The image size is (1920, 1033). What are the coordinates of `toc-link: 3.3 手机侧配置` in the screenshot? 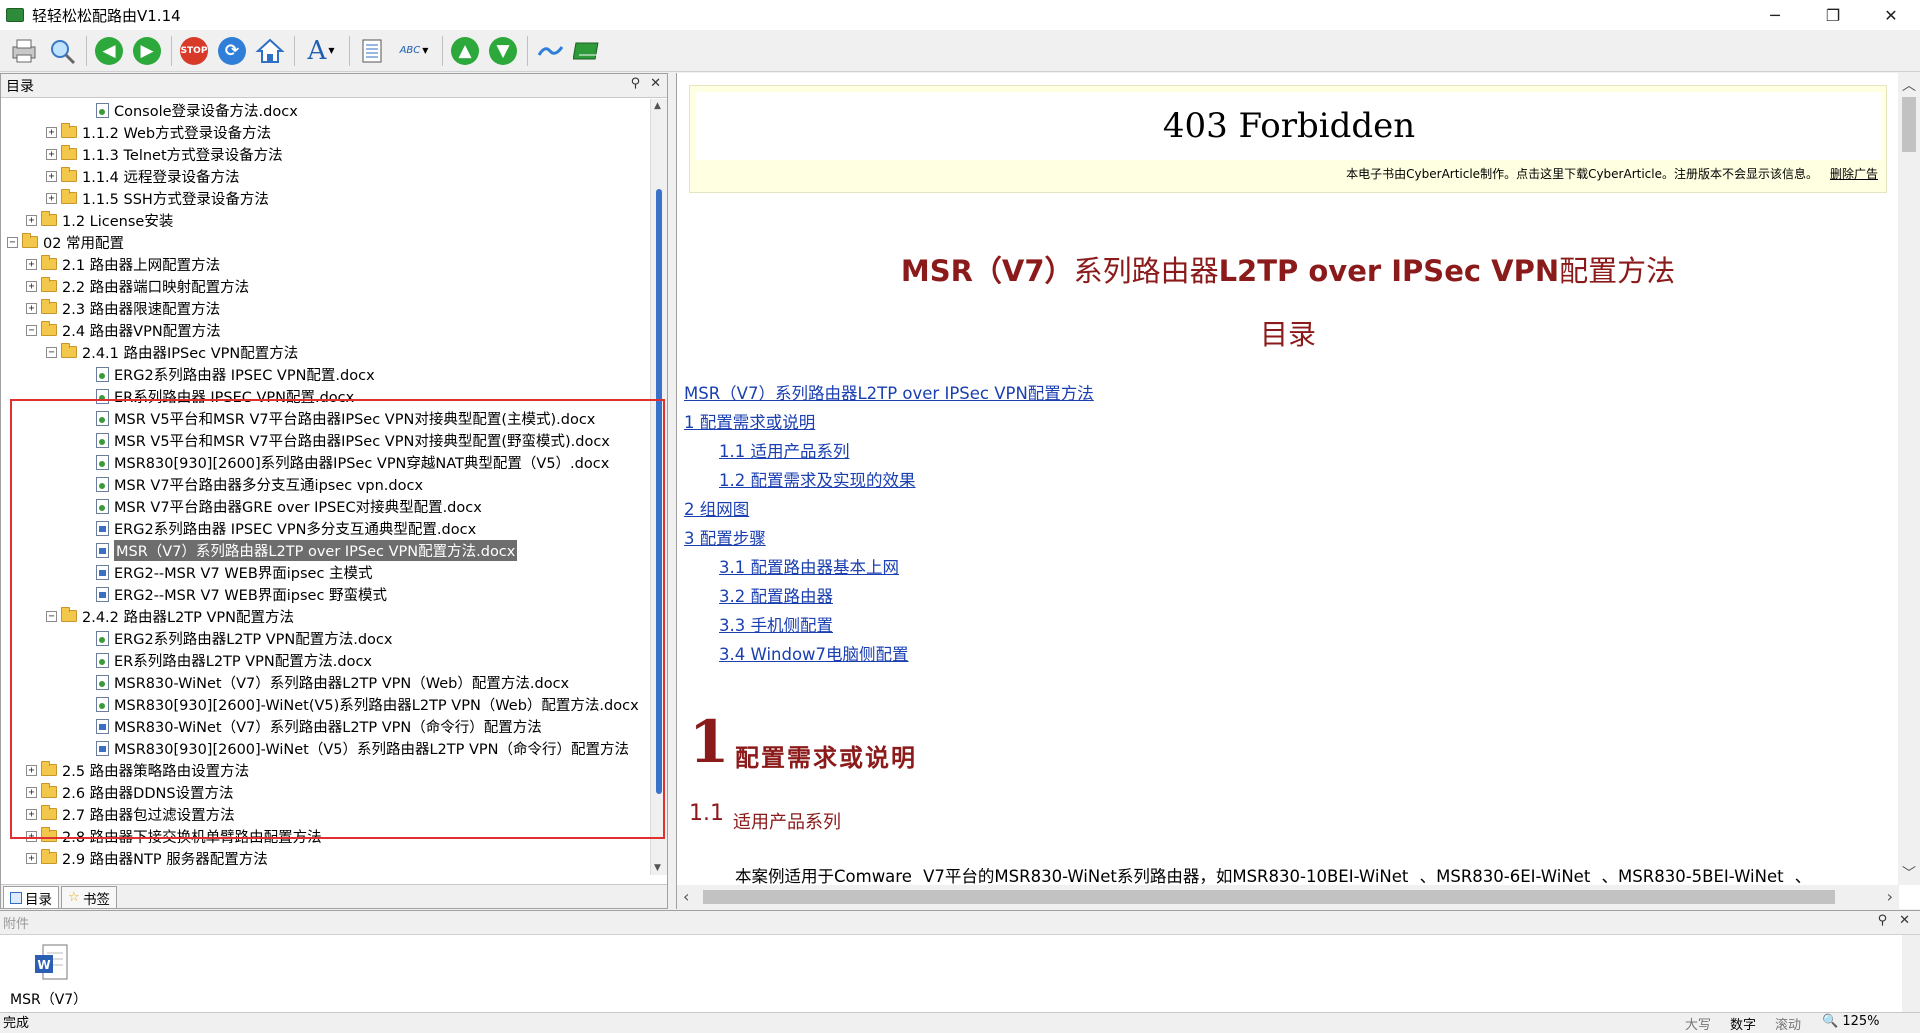 It's located at (776, 624).